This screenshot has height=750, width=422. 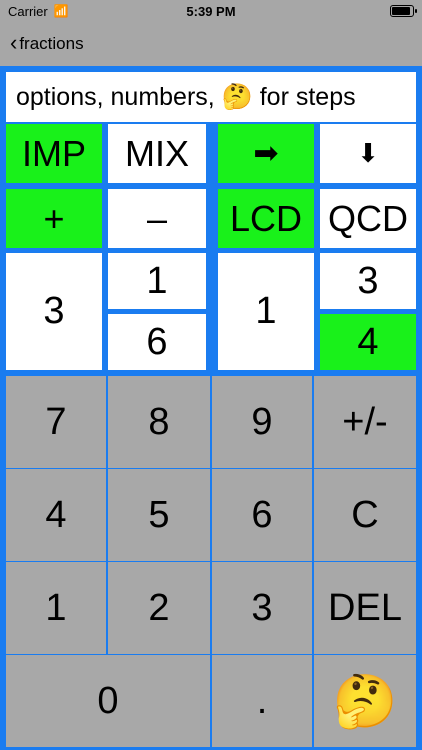 I want to click on status-bar: Carrier 📶 5:39 PM, so click(x=211, y=11).